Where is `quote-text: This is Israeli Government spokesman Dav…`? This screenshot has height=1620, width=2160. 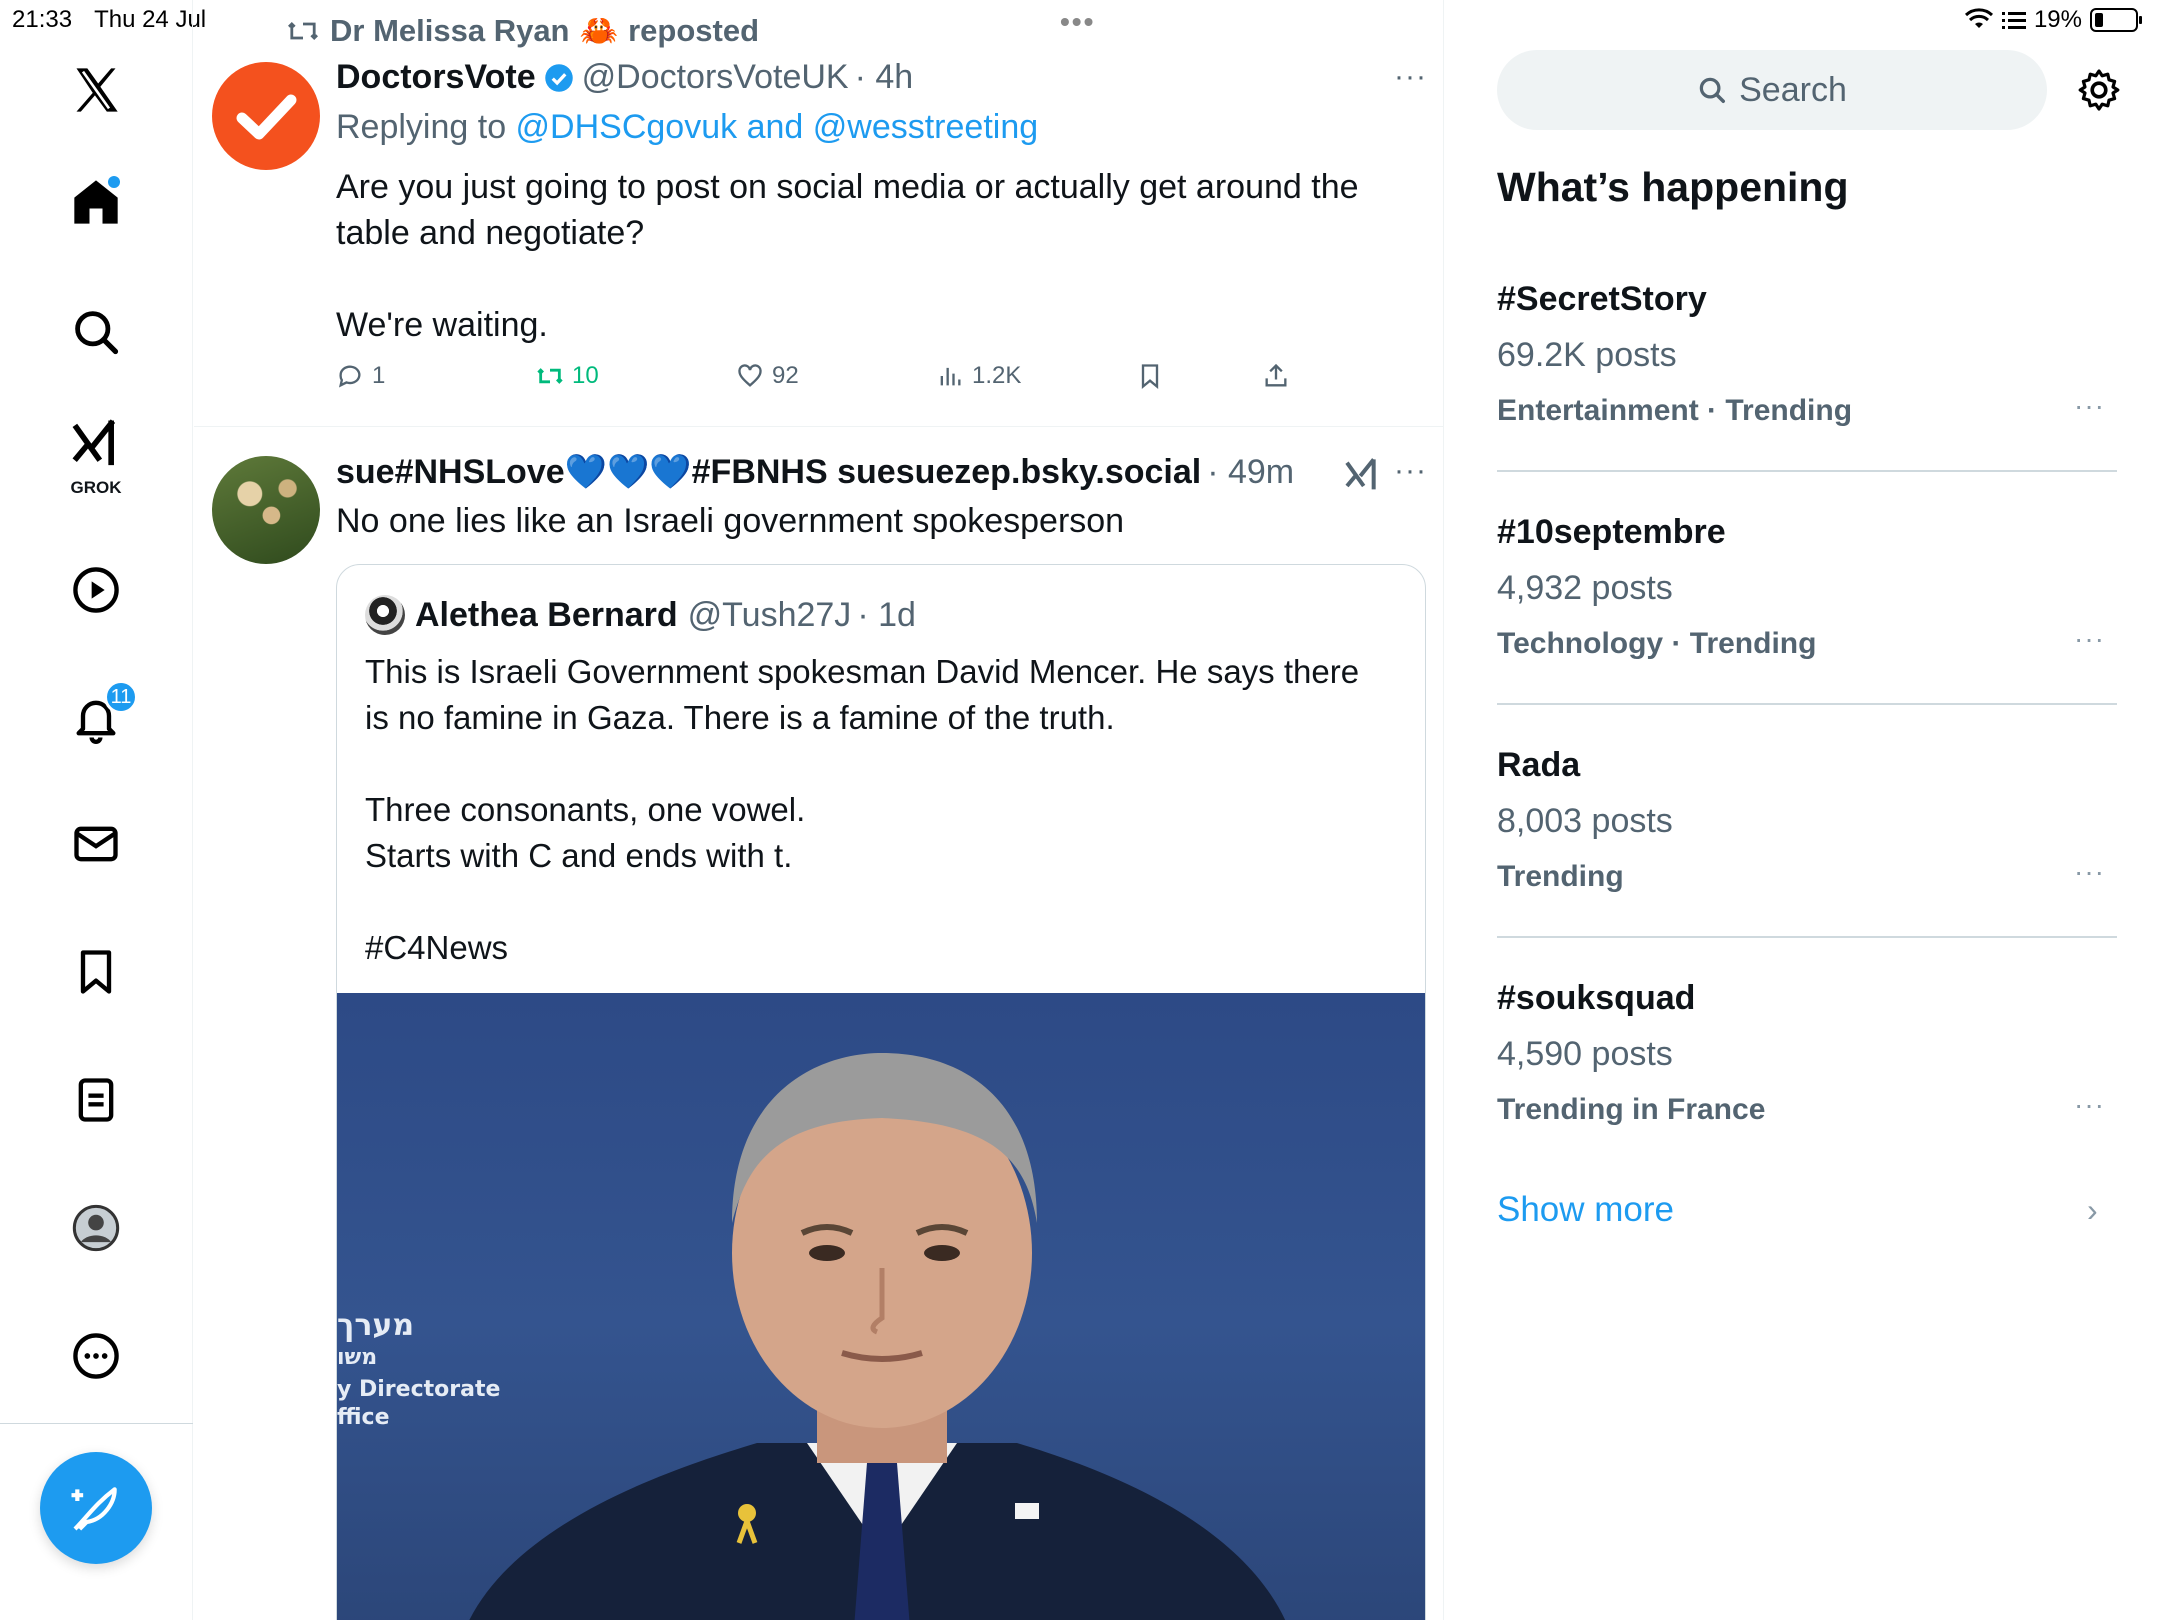 quote-text: This is Israeli Government spokesman Dav… is located at coordinates (862, 809).